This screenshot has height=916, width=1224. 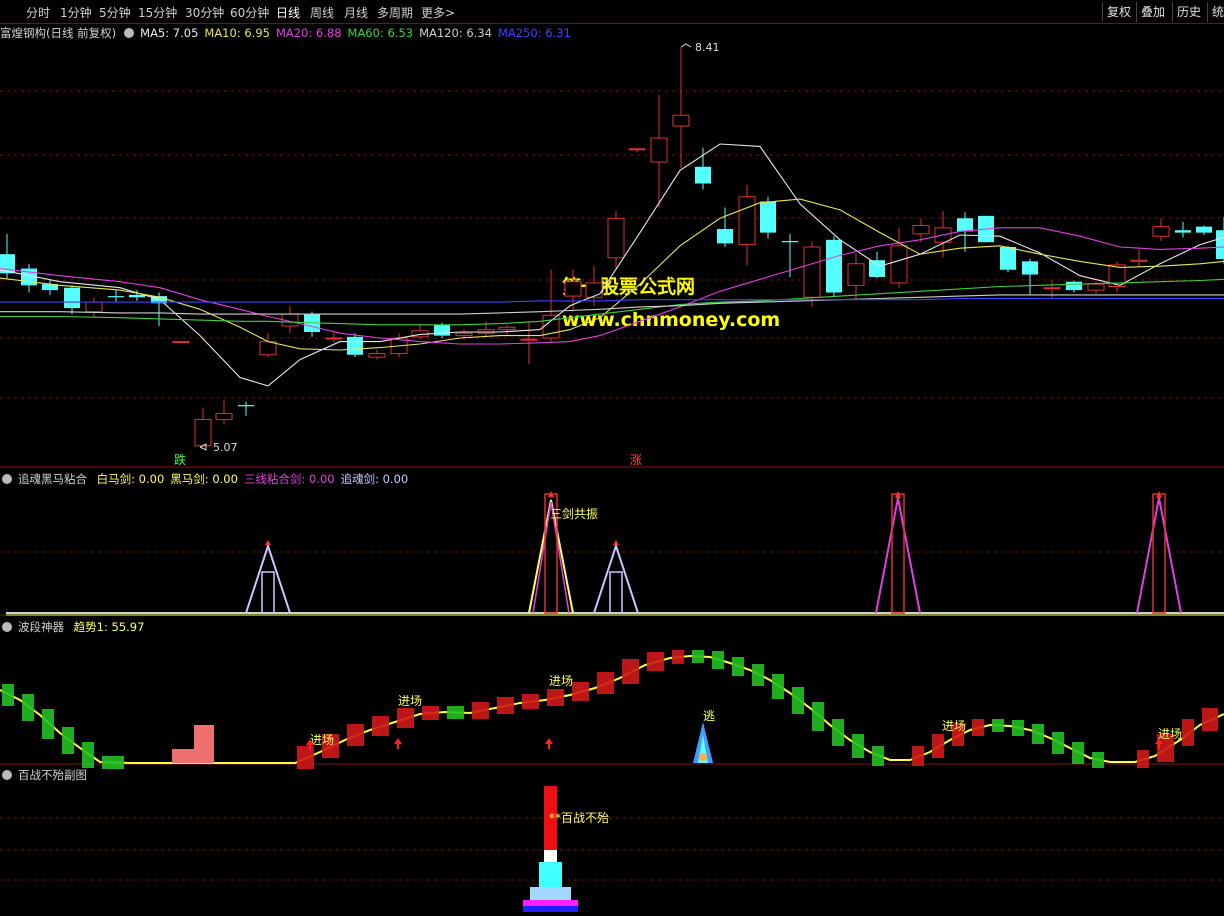 What do you see at coordinates (550, 856) in the screenshot?
I see `tower-white` at bounding box center [550, 856].